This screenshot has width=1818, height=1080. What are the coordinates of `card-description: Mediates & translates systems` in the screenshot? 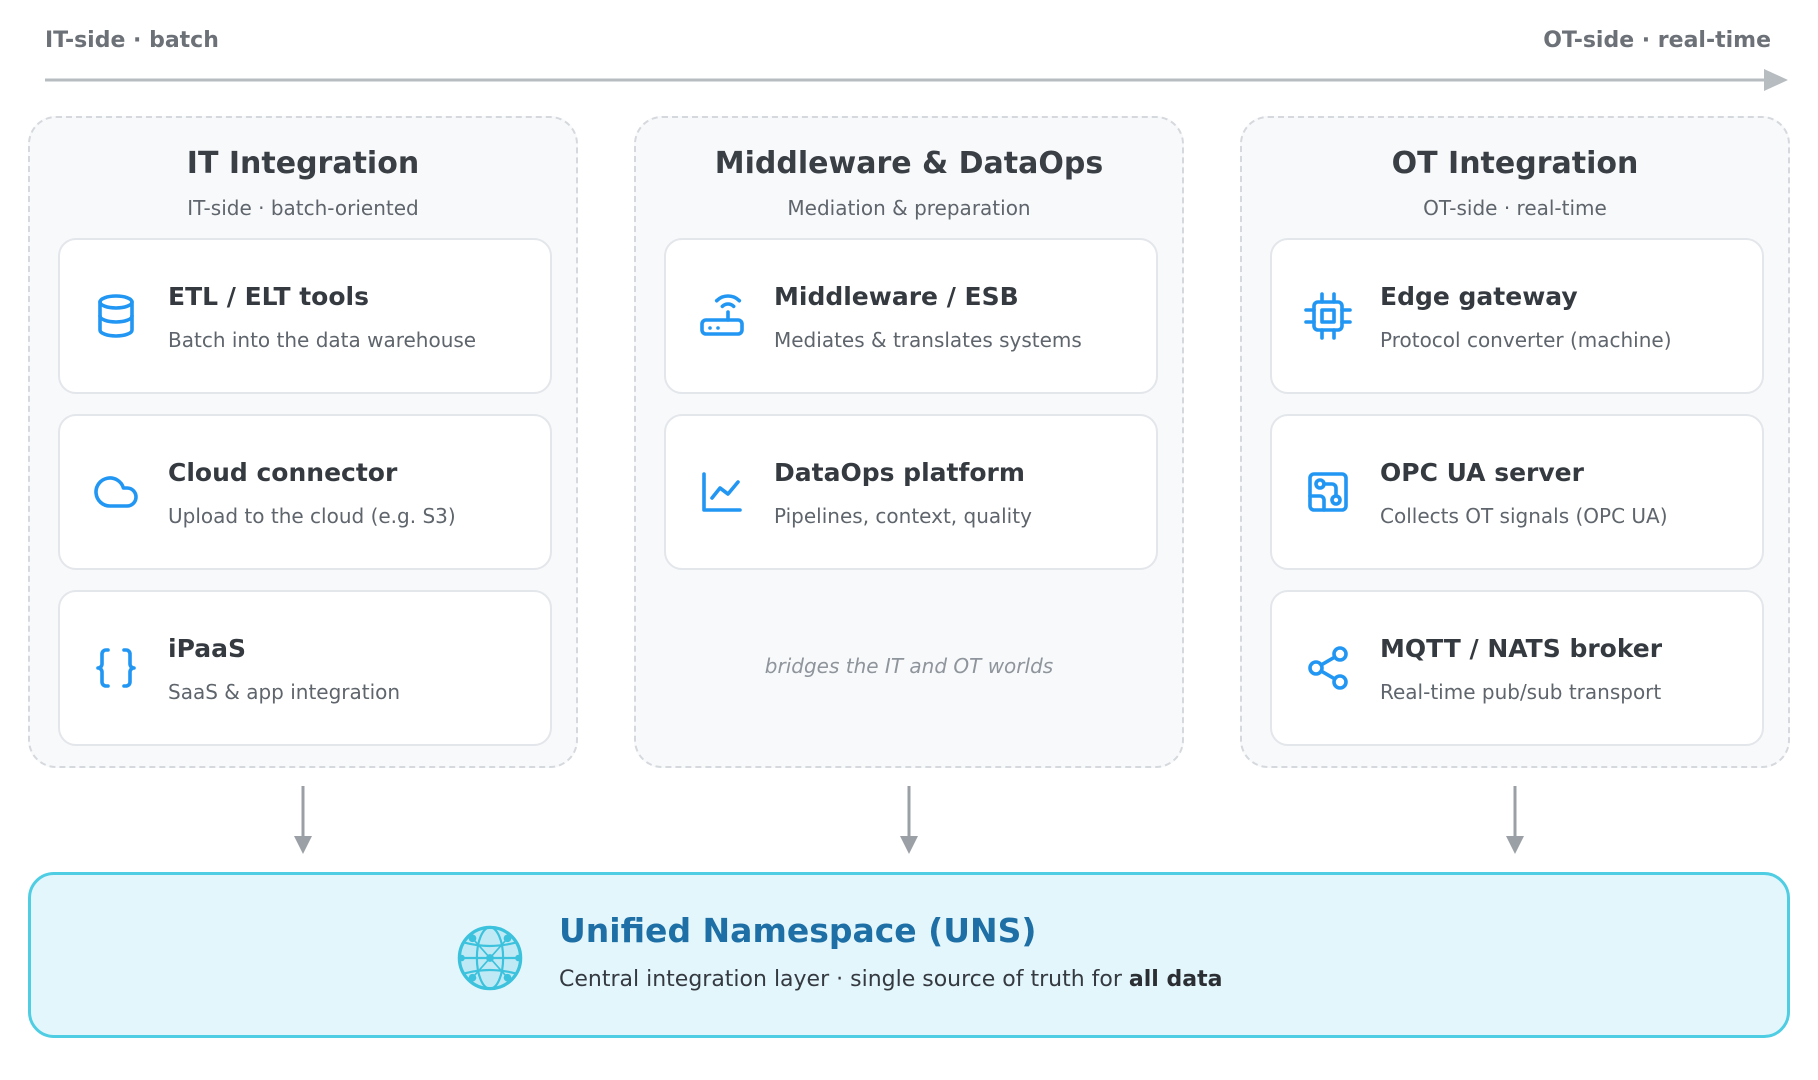 It's located at (928, 340).